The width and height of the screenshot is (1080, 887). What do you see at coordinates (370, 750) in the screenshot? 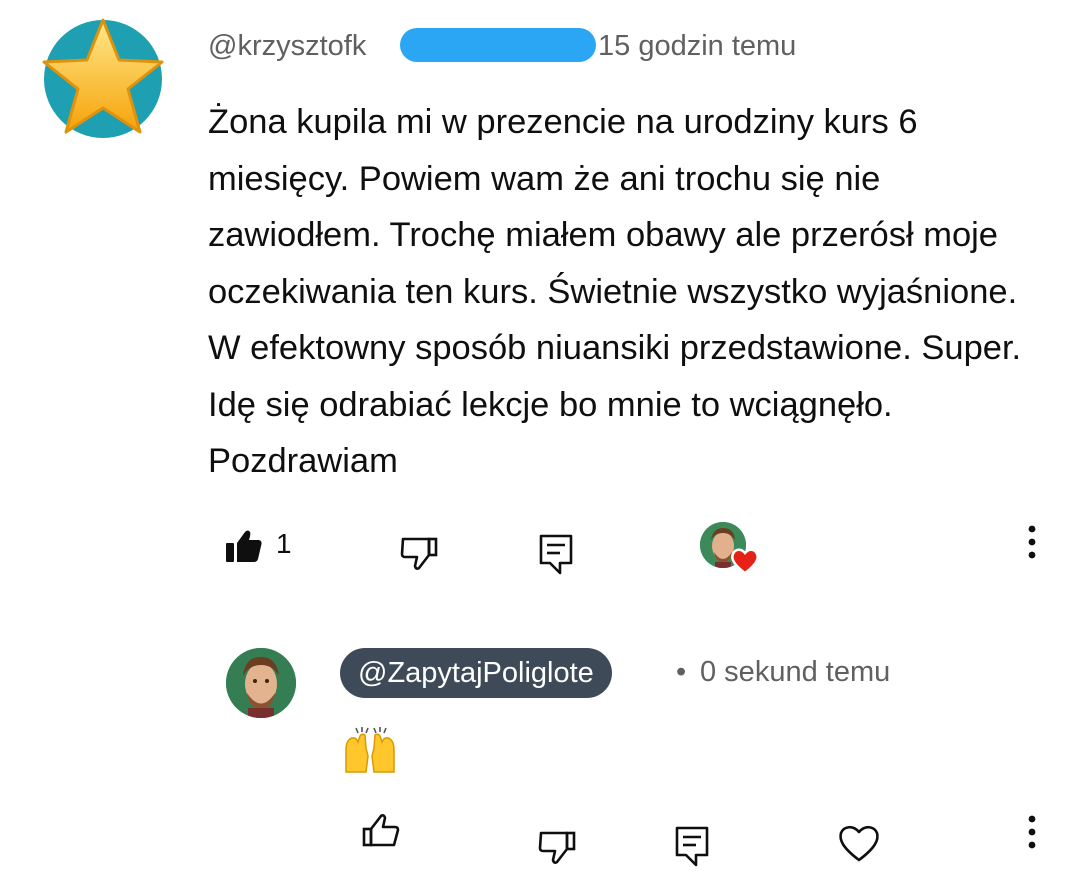
I see `raising-hands-emoji` at bounding box center [370, 750].